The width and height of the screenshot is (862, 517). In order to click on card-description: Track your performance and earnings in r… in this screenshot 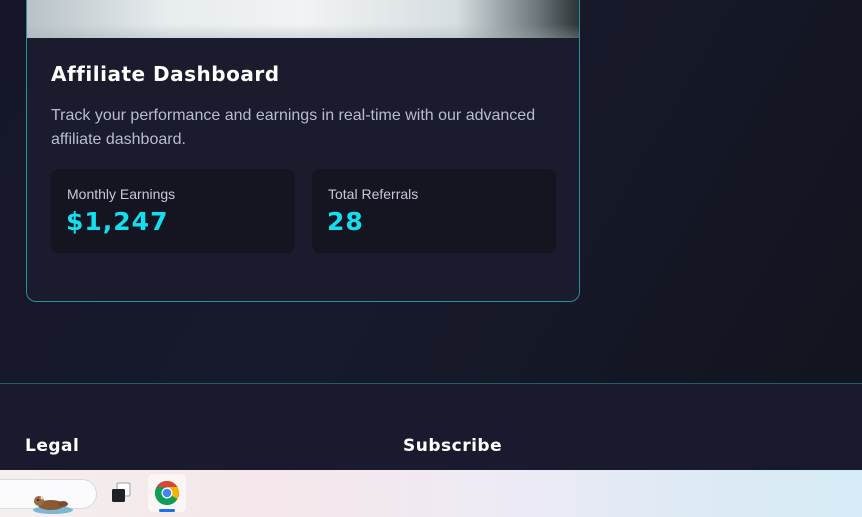, I will do `click(293, 127)`.